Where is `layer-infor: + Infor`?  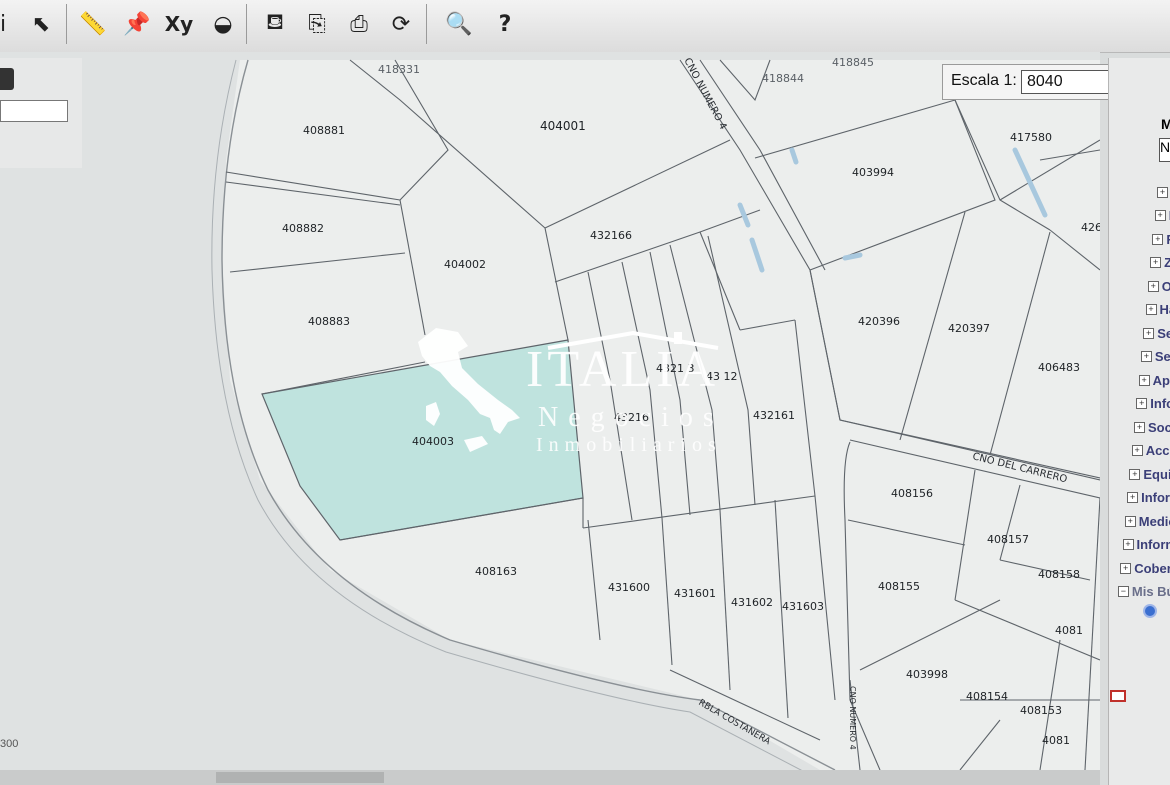
layer-infor: + Infor is located at coordinates (1148, 498).